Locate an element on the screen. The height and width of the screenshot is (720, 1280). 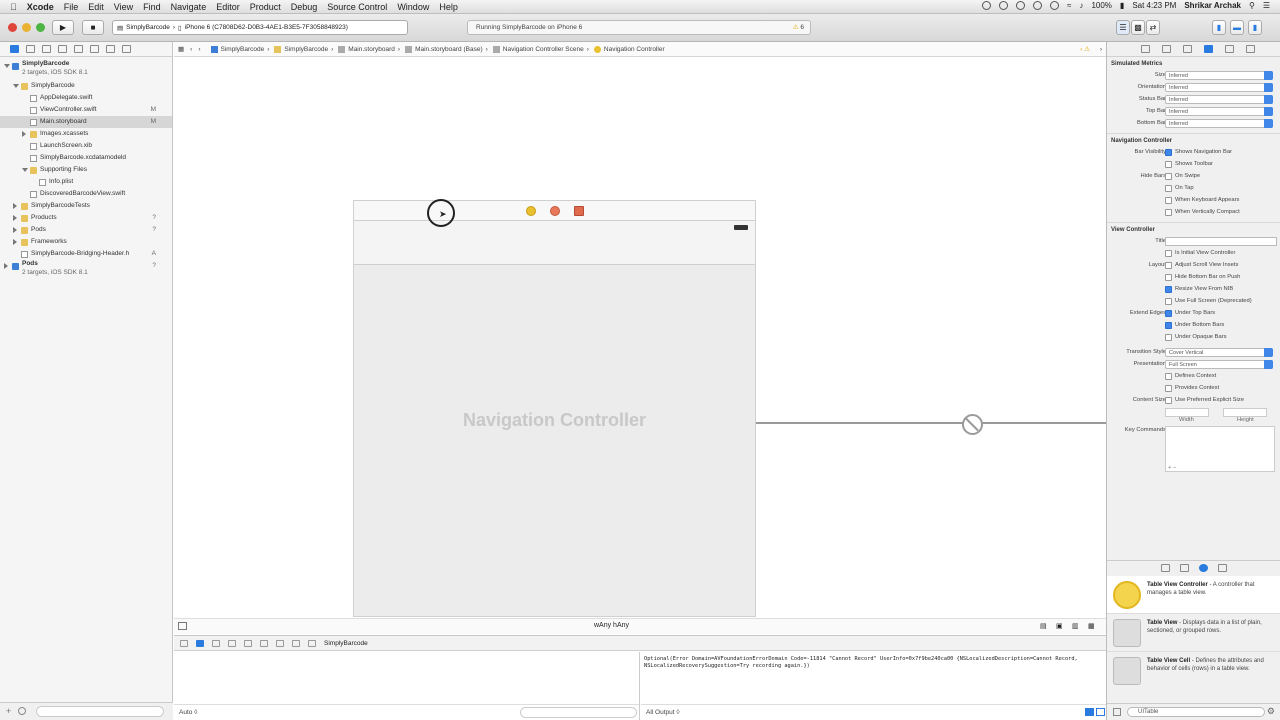
simulated-navigation-bar is located at coordinates (554, 243).